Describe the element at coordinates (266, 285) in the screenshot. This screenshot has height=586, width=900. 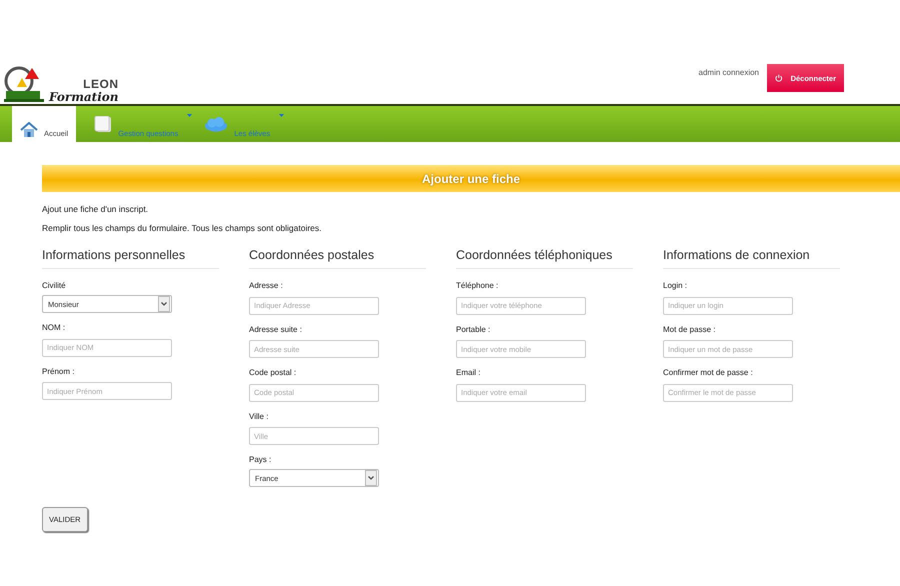
I see `field-label: Adresse :` at that location.